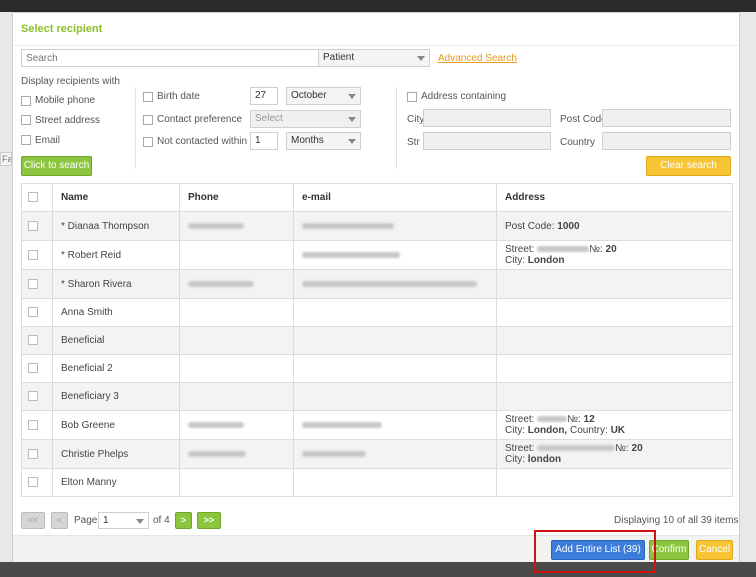 The height and width of the screenshot is (577, 756). Describe the element at coordinates (70, 81) in the screenshot. I see `display-recipients-heading: Display recipients with` at that location.